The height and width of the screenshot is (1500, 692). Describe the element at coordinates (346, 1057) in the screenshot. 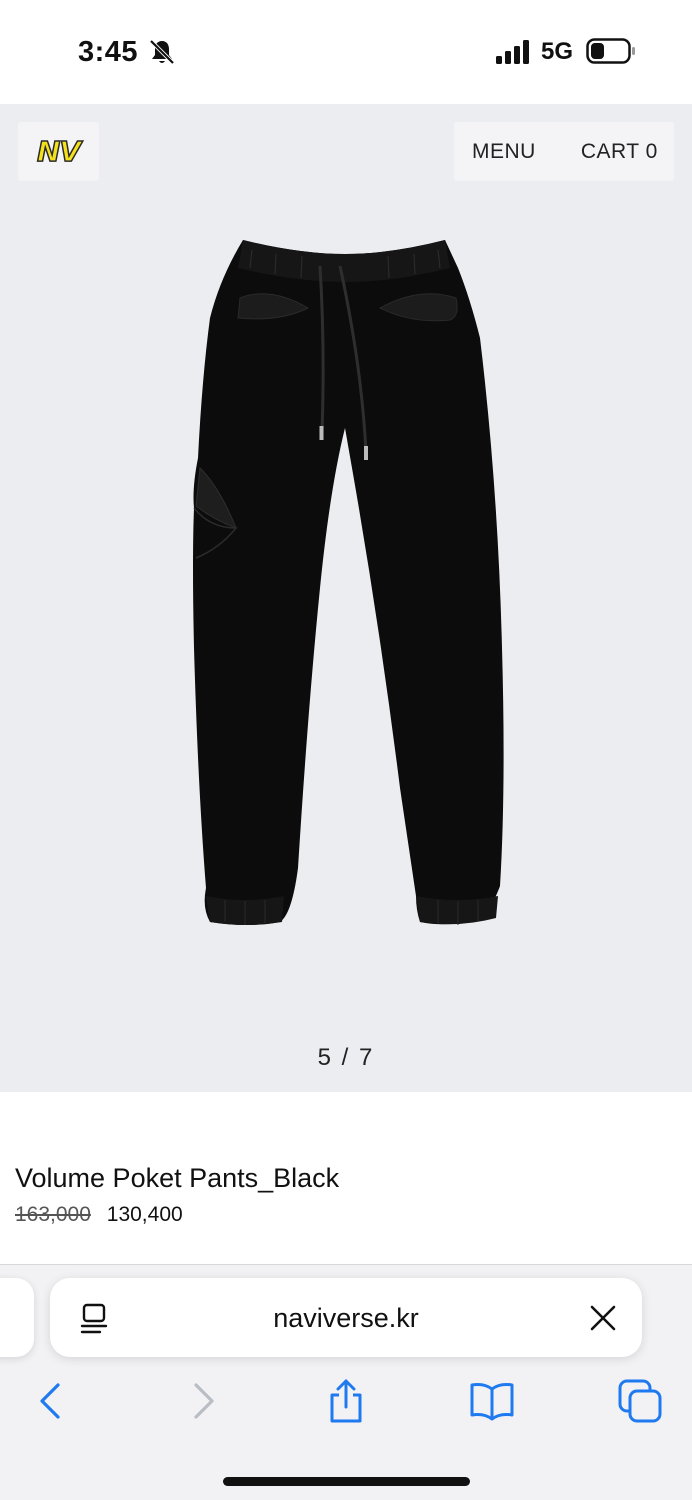

I see `gallery-pager: 5 / 7` at that location.